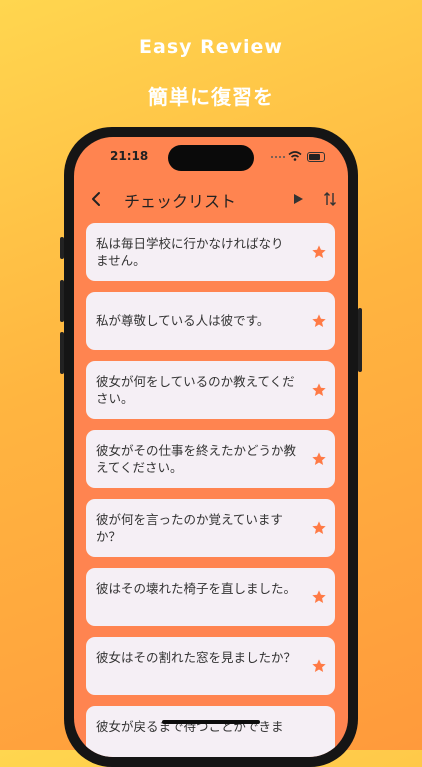 This screenshot has width=422, height=767. Describe the element at coordinates (183, 320) in the screenshot. I see `list-item-text: 私が尊敬している人は彼です。` at that location.